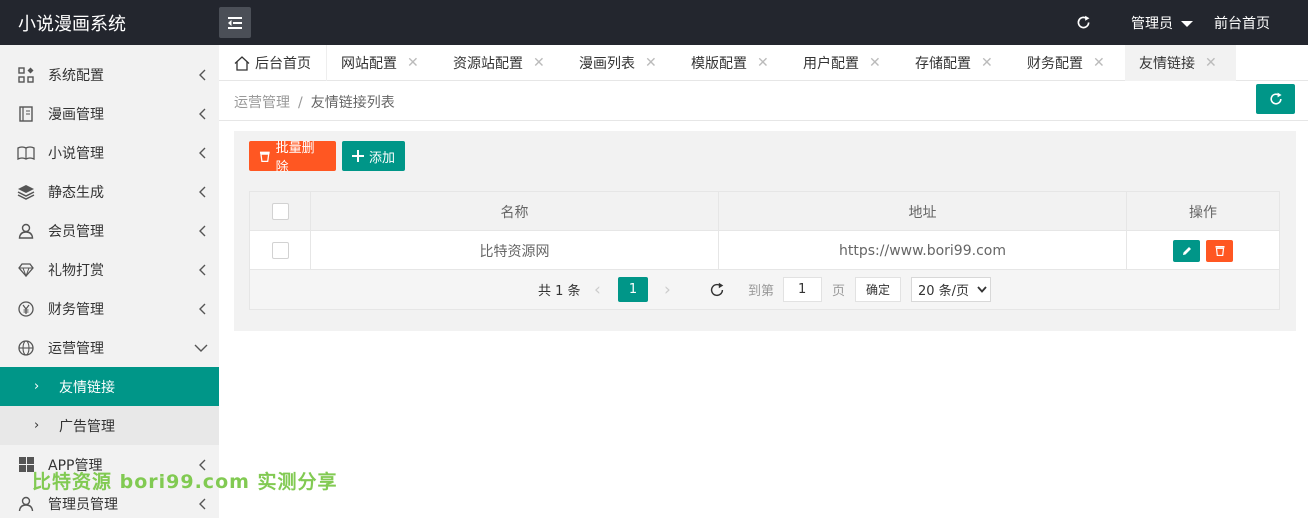  What do you see at coordinates (764, 250) in the screenshot?
I see `table-row: 比特资源网 https://www.bori99.com` at bounding box center [764, 250].